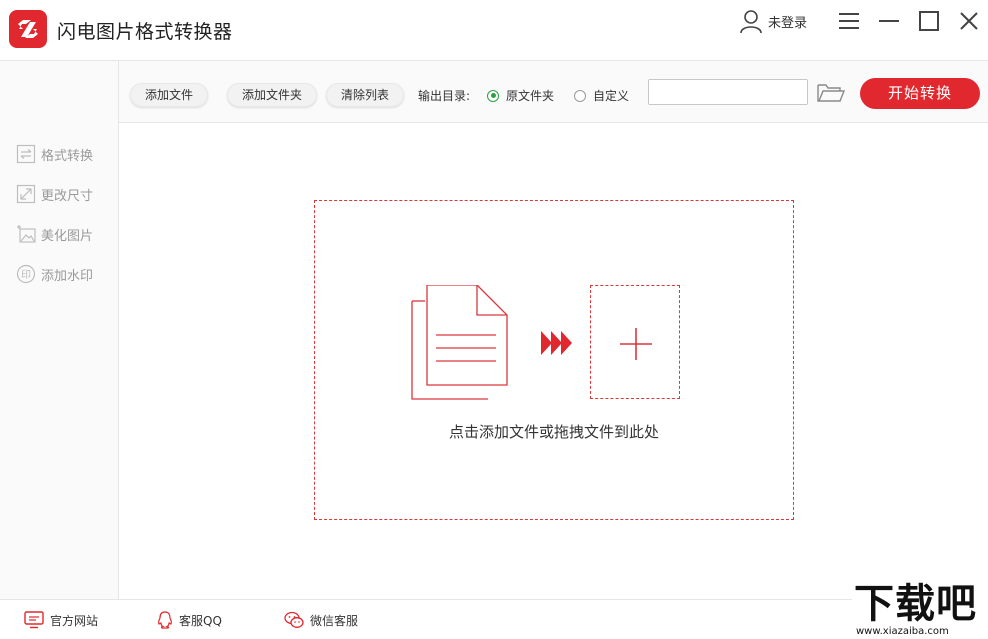  I want to click on minimize-icon, so click(889, 21).